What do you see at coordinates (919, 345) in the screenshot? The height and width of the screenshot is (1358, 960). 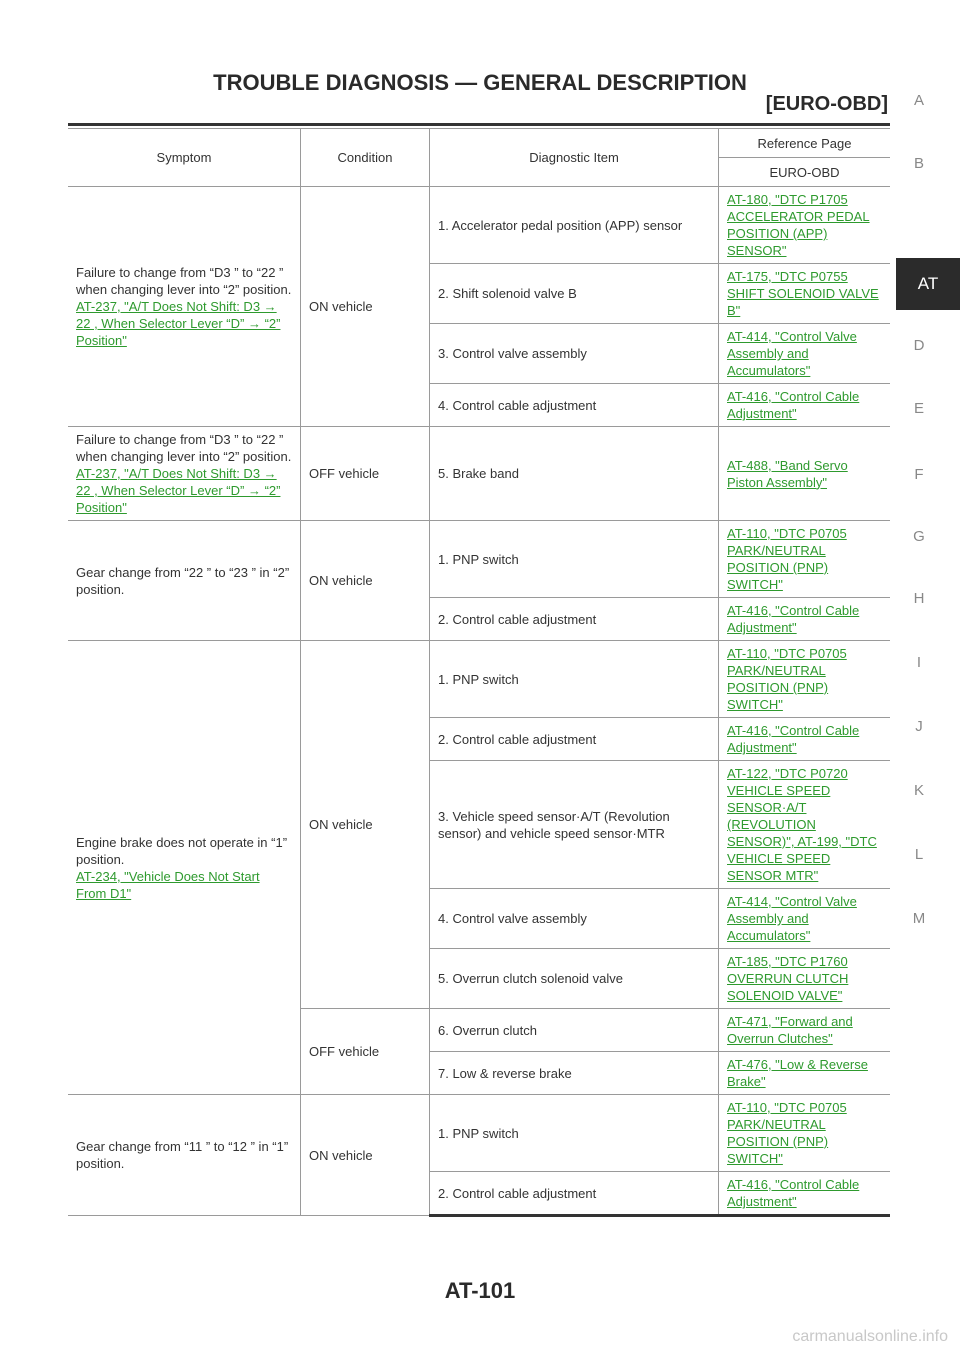 I see `section-tab-d: D` at bounding box center [919, 345].